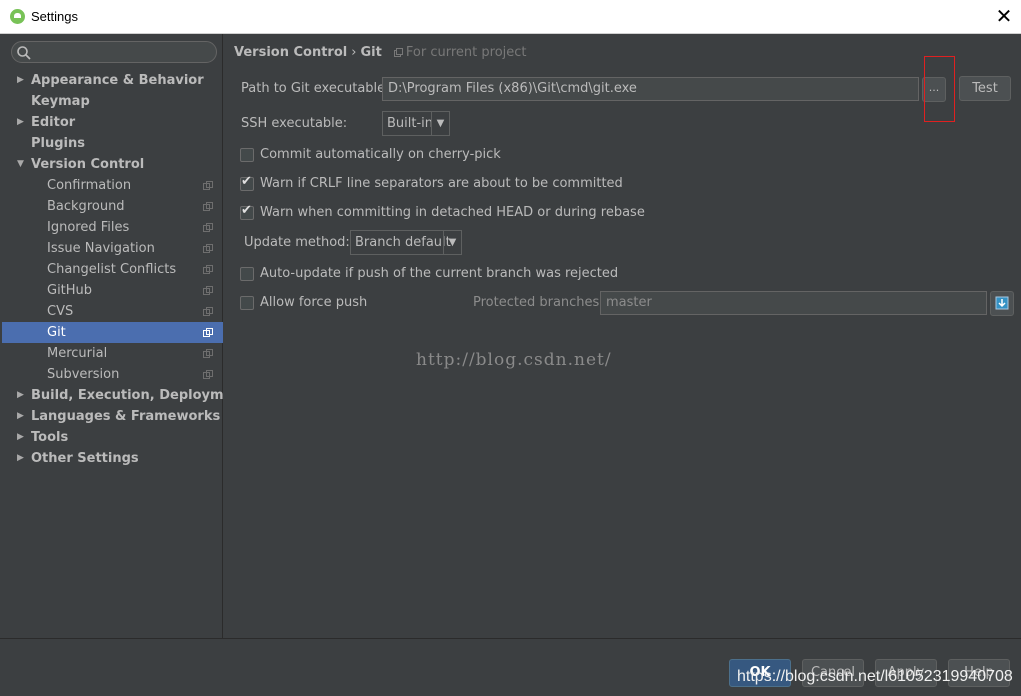 Image resolution: width=1021 pixels, height=696 pixels. I want to click on sidebar-item-label: Mercurial, so click(77, 353).